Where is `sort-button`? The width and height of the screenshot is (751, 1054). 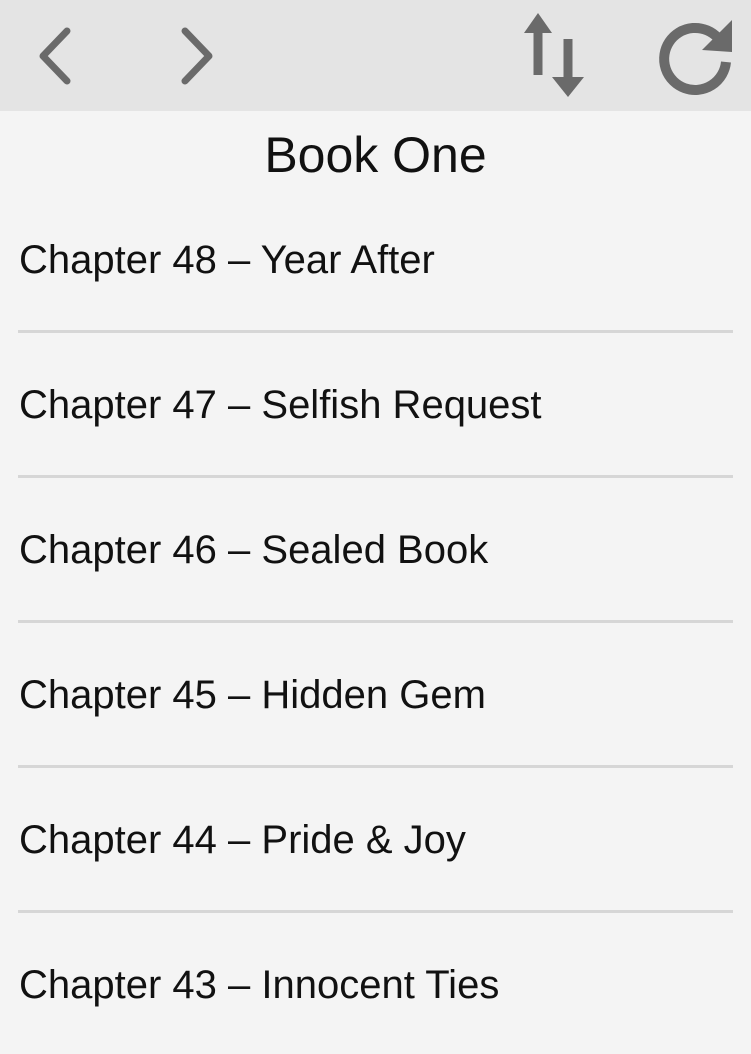 sort-button is located at coordinates (555, 55).